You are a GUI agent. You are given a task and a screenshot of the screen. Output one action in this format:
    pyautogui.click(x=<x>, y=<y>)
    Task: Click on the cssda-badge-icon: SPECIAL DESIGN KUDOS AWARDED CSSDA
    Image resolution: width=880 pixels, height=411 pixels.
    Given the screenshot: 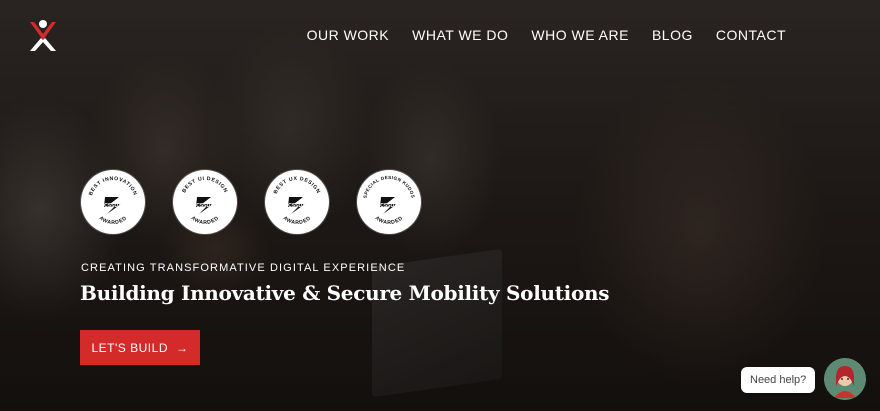 What is the action you would take?
    pyautogui.click(x=388, y=200)
    